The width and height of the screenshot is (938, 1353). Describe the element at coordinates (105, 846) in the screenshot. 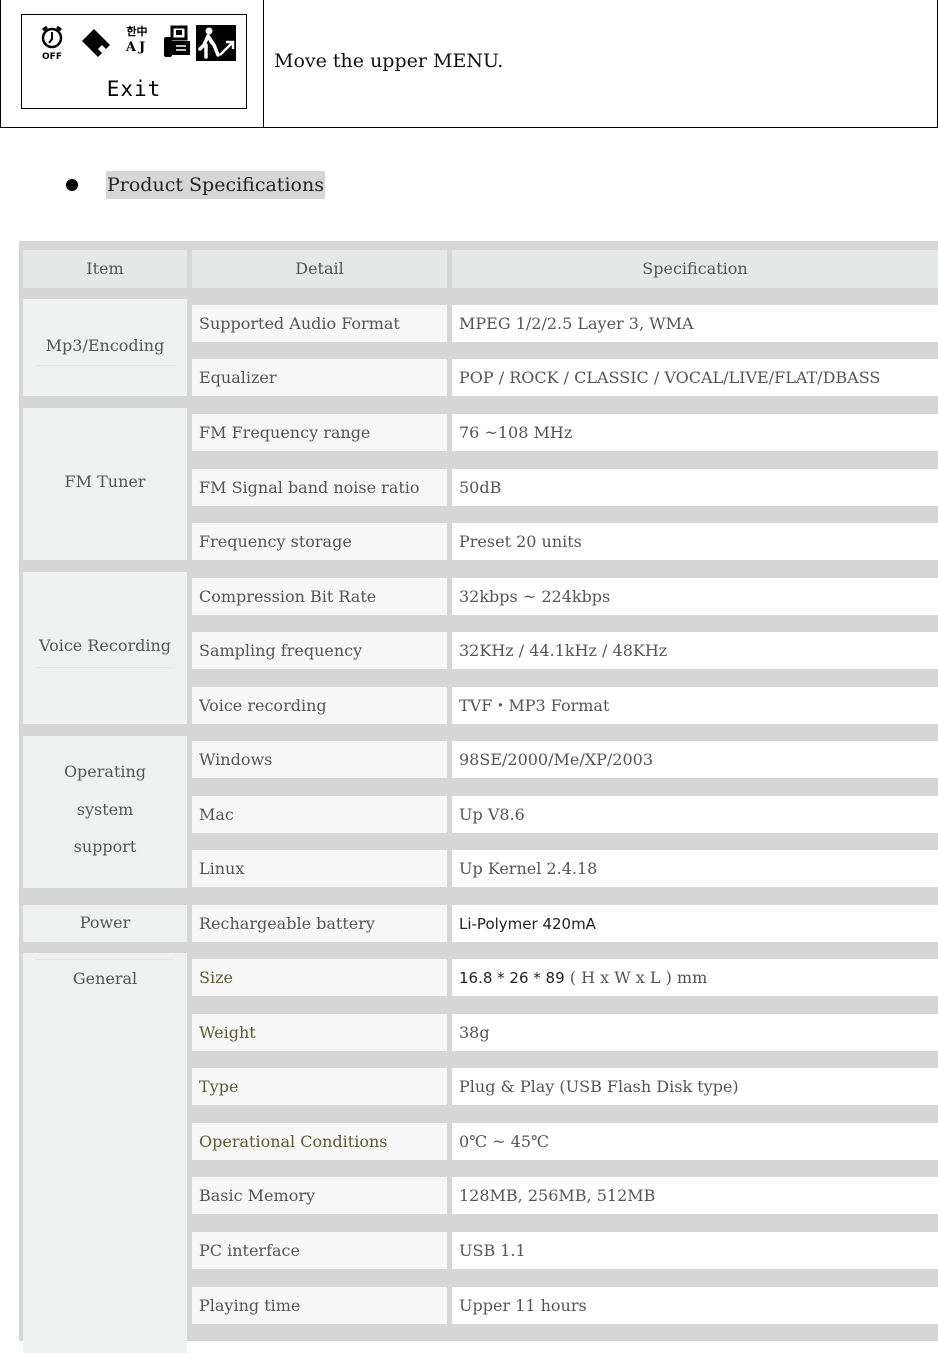

I see `group-label-line: support` at that location.